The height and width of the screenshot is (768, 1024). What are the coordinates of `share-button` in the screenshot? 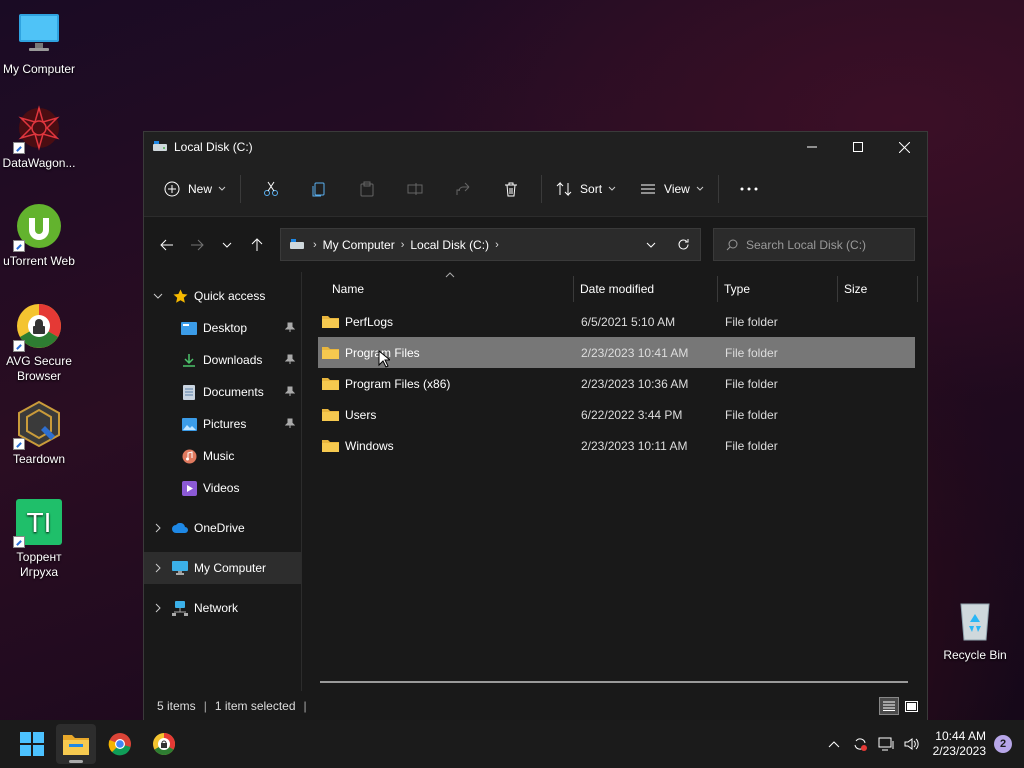 It's located at (463, 189).